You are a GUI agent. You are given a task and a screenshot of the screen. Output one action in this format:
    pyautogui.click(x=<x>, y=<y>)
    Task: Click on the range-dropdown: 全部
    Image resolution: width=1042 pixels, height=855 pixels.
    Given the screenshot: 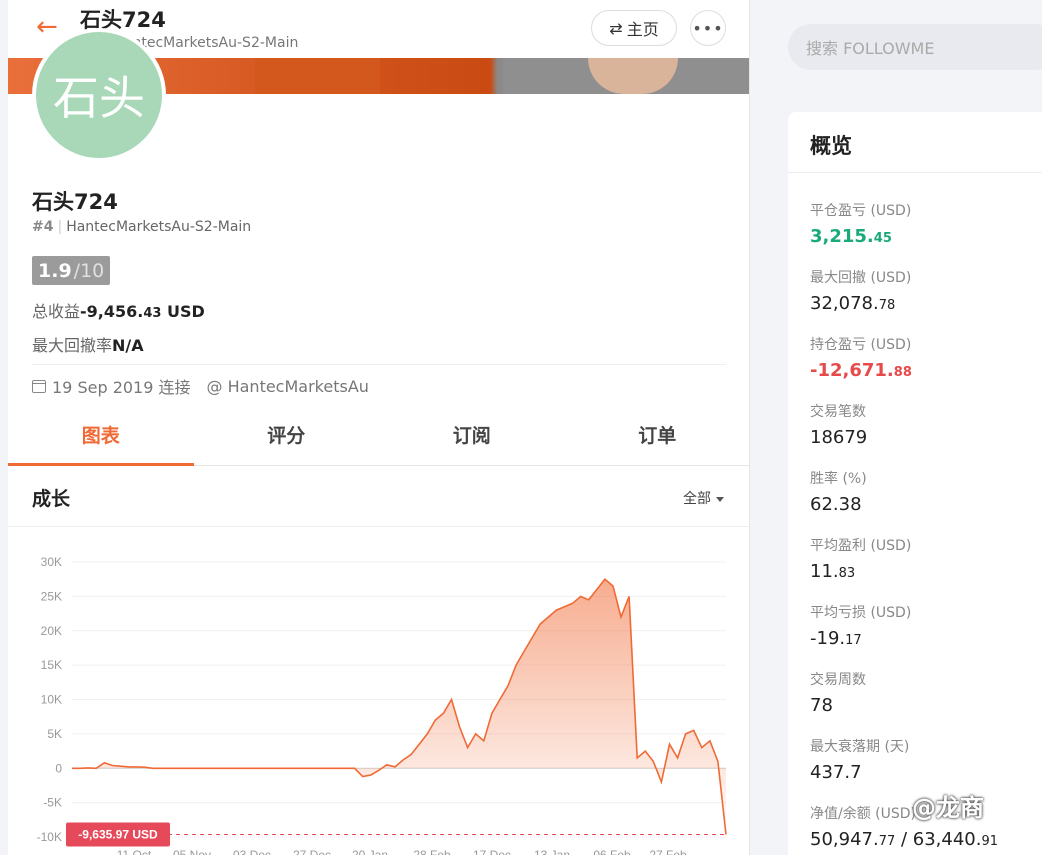 What is the action you would take?
    pyautogui.click(x=703, y=498)
    